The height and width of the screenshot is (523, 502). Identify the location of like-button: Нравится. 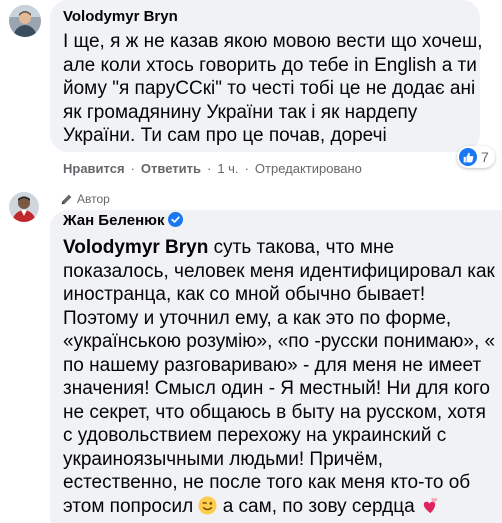
(94, 168).